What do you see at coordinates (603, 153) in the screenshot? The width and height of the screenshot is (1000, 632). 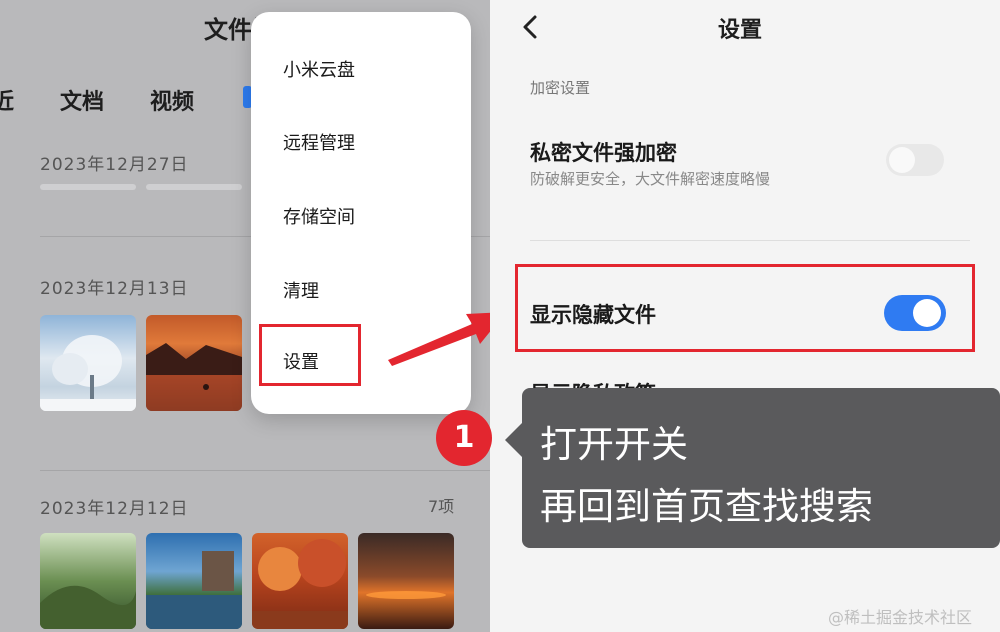 I see `private-file-encryption-label: 私密文件强加密` at bounding box center [603, 153].